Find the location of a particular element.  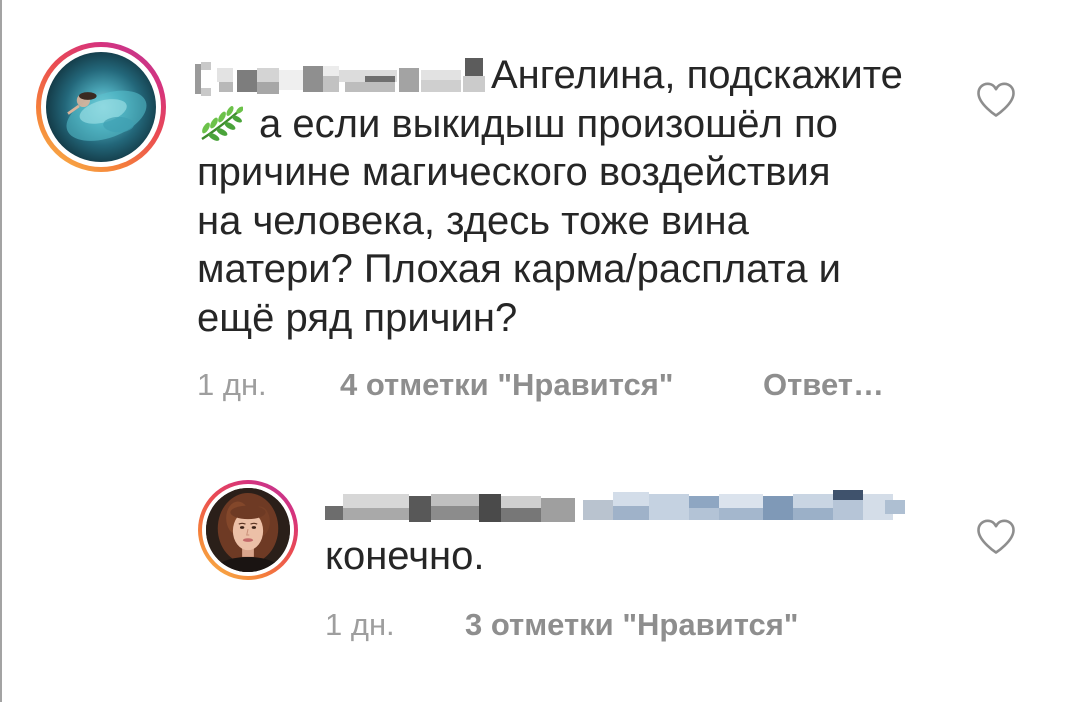

comment-text-line: матери? Плохая карма/расплата и is located at coordinates (519, 269).